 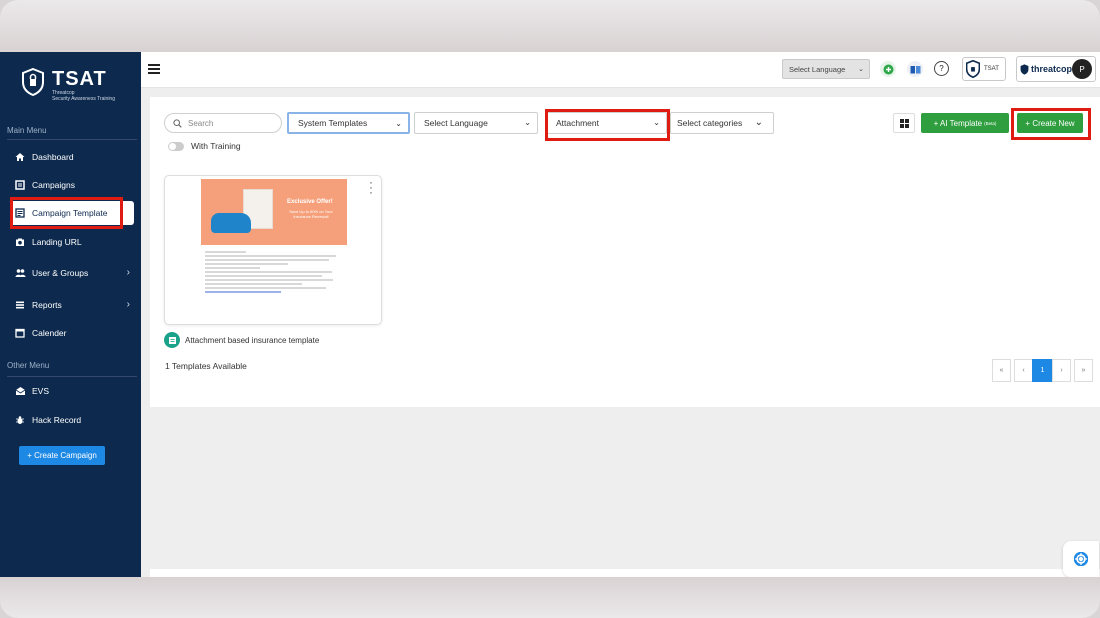 I want to click on window-frame-bottom, so click(x=550, y=597).